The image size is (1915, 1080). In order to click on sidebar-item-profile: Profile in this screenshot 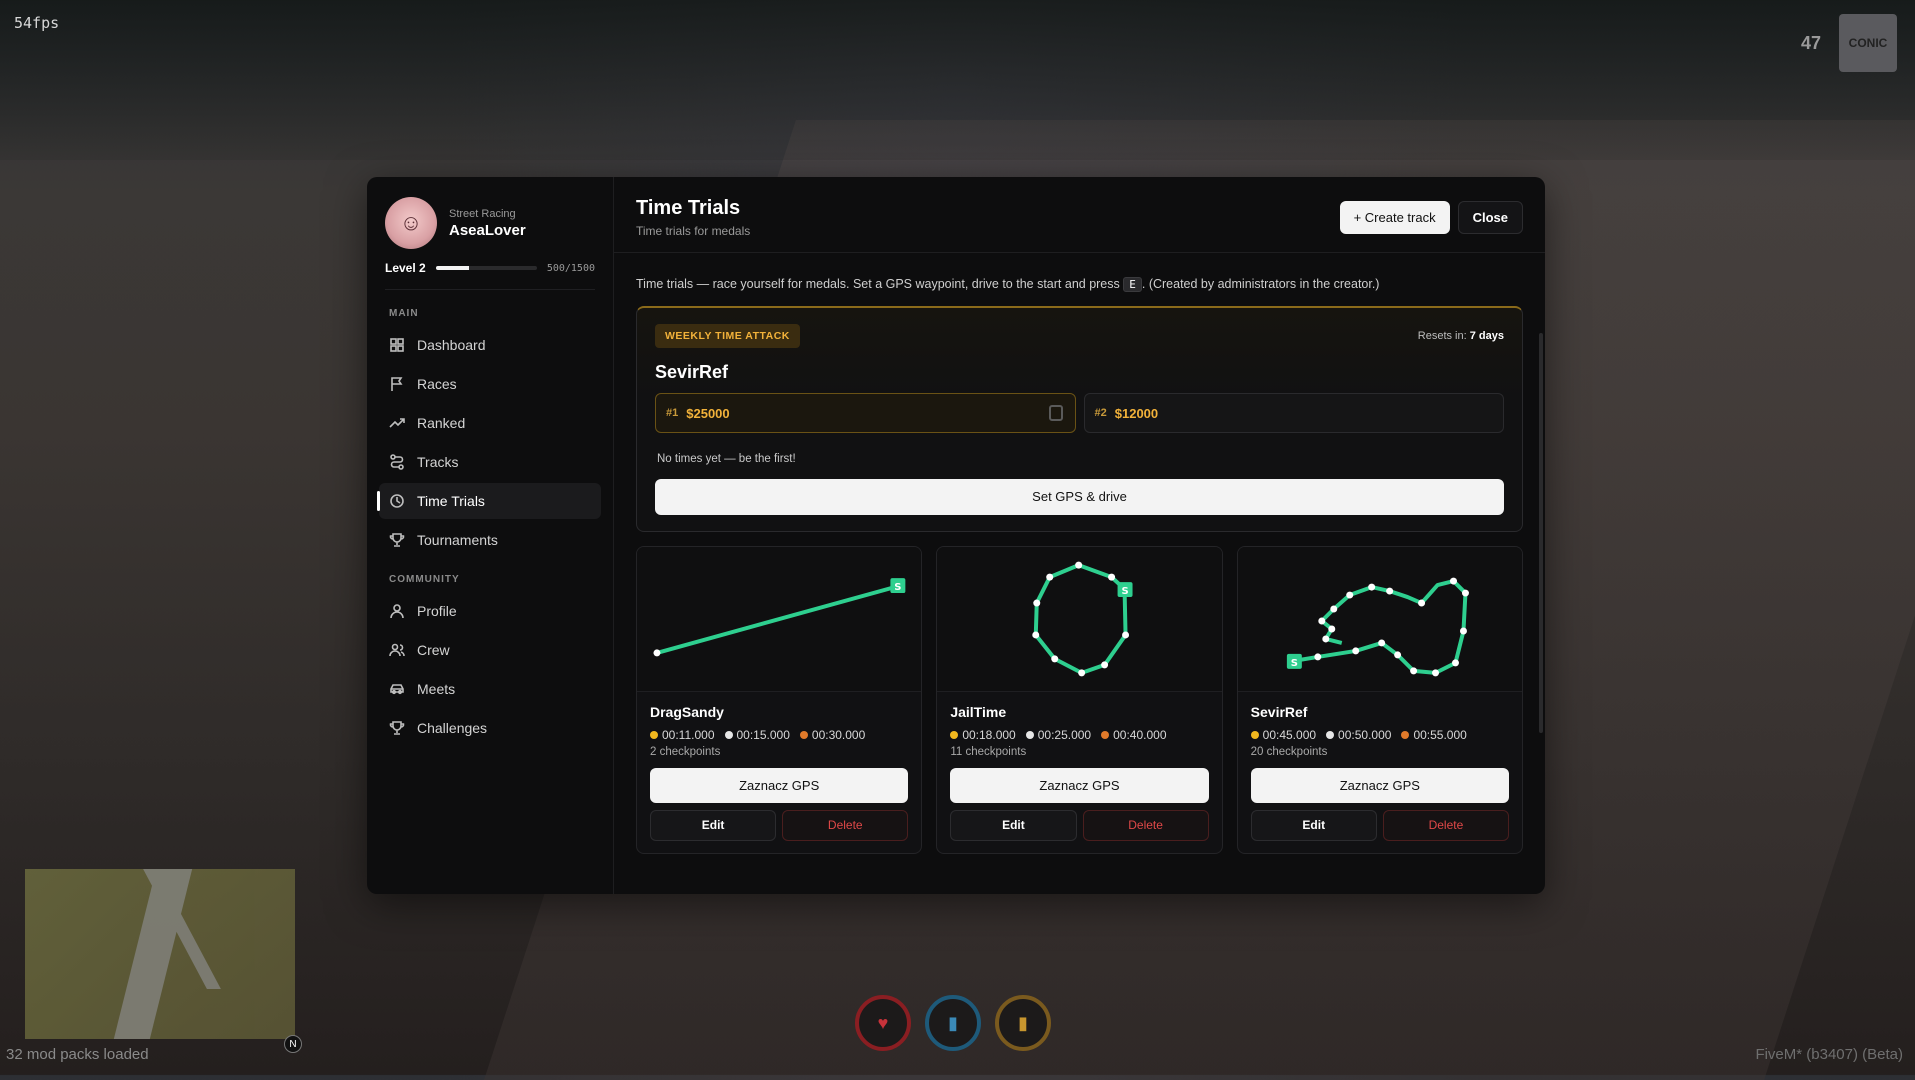, I will do `click(490, 611)`.